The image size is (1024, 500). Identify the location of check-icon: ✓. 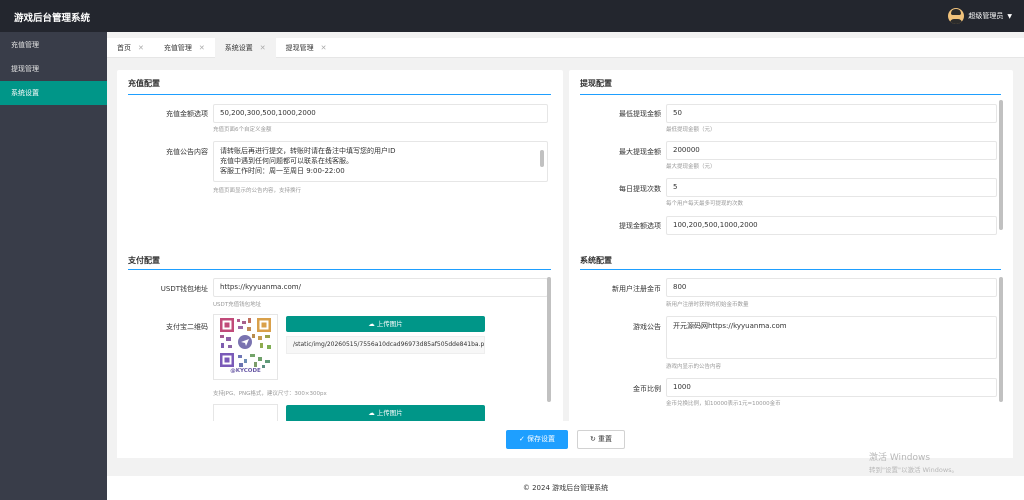
(521, 439).